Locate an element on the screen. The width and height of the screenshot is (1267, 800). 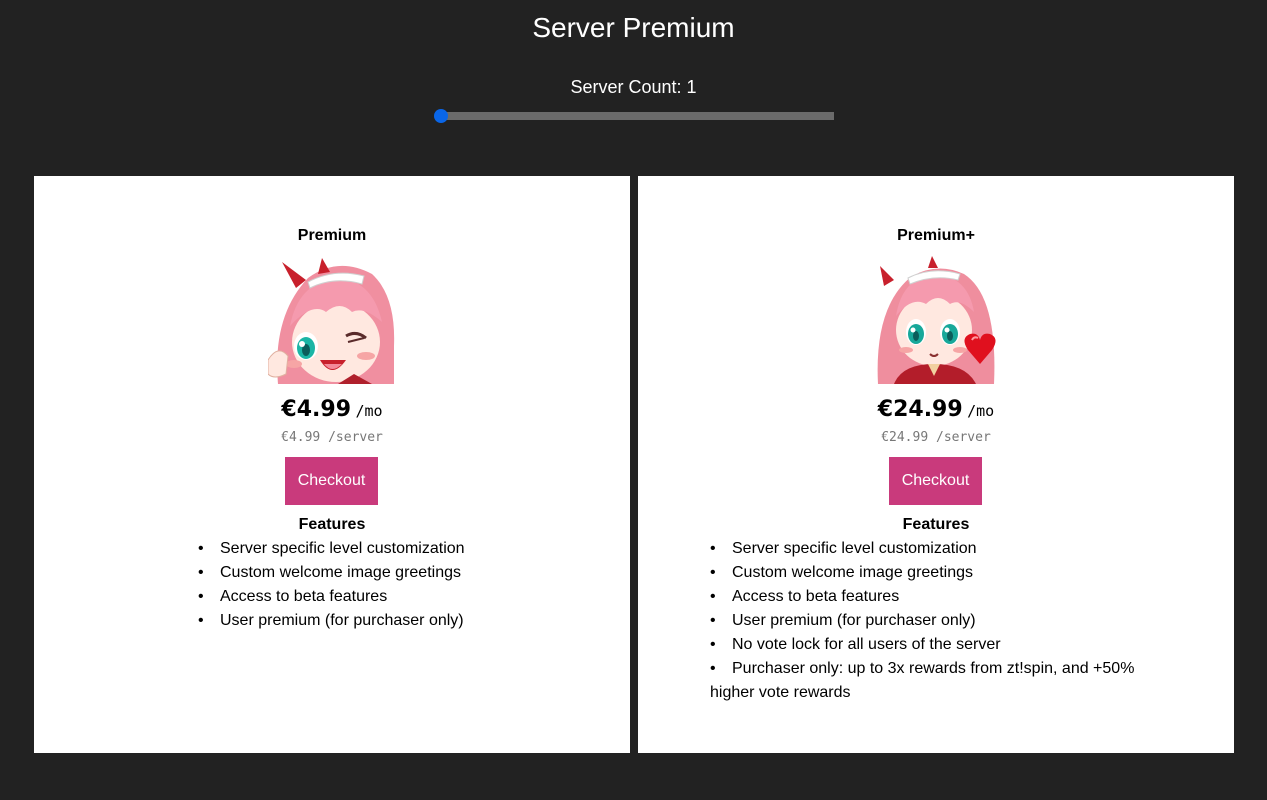
price-premium-plus: €24.99 /mo is located at coordinates (936, 409).